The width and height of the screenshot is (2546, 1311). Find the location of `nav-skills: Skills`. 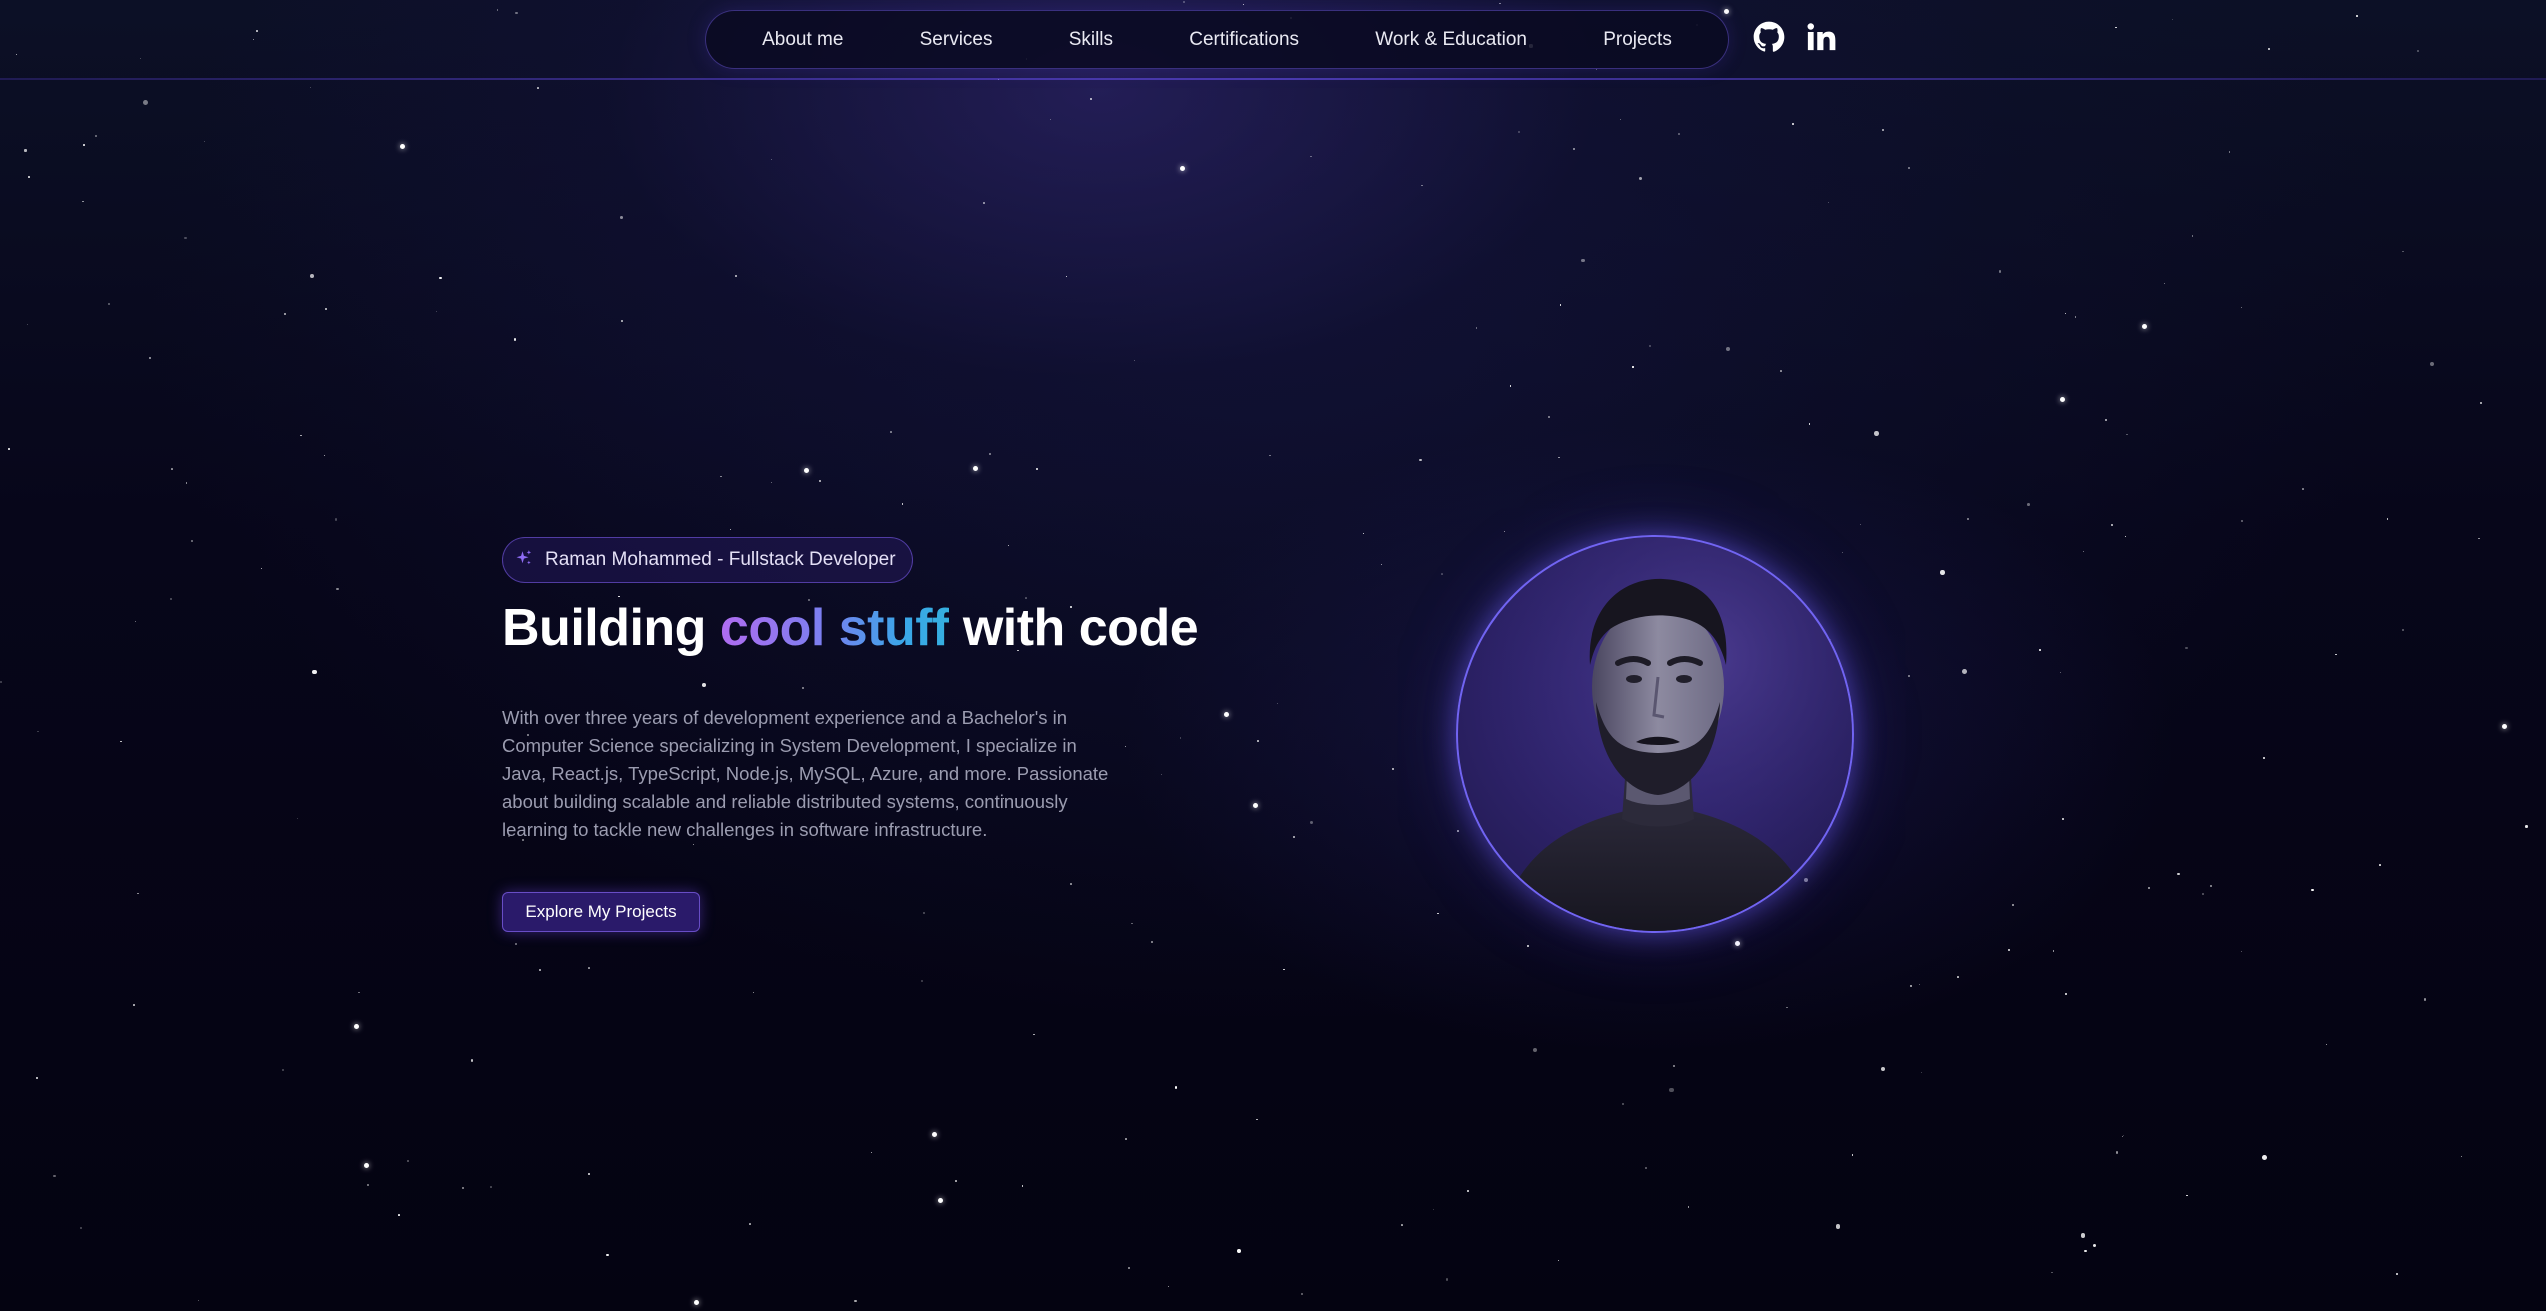

nav-skills: Skills is located at coordinates (1091, 40).